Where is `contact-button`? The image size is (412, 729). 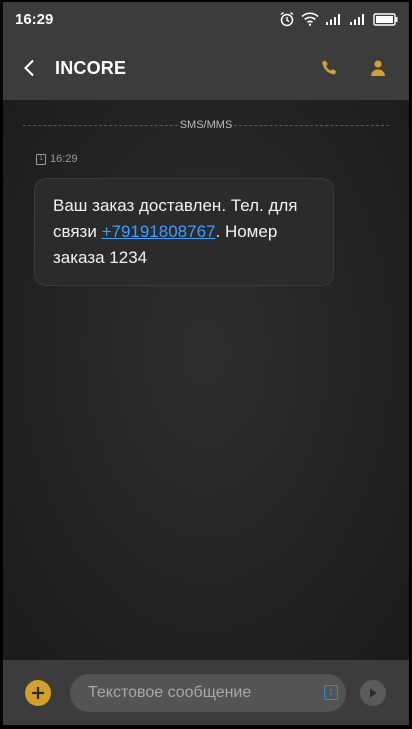
contact-button is located at coordinates (378, 68).